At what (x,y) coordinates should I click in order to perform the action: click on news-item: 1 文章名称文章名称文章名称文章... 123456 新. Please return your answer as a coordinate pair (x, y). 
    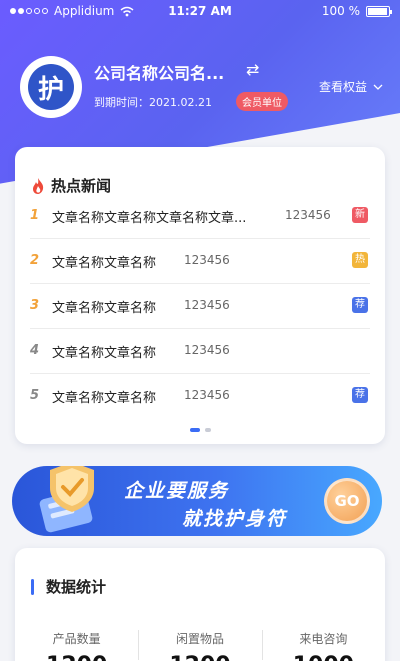
    Looking at the image, I should click on (200, 216).